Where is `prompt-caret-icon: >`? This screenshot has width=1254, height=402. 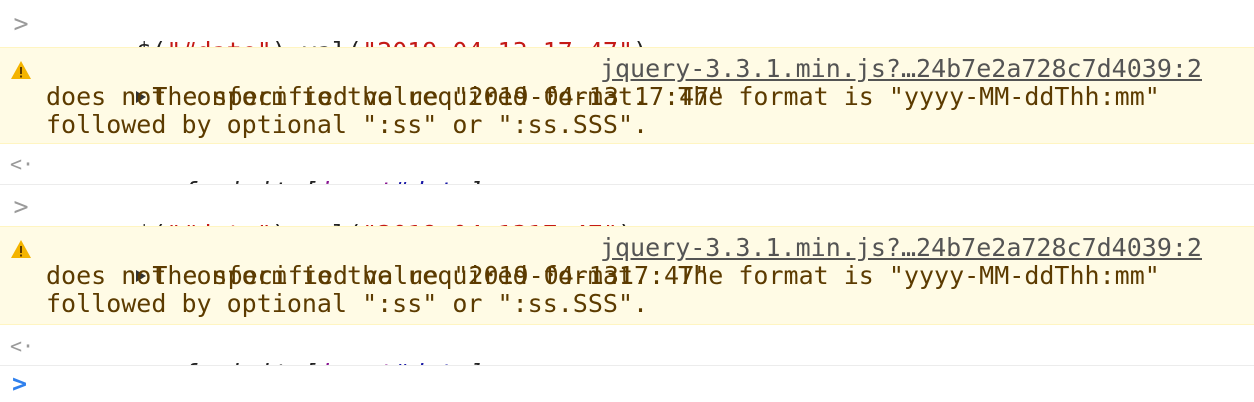
prompt-caret-icon: > is located at coordinates (20, 383).